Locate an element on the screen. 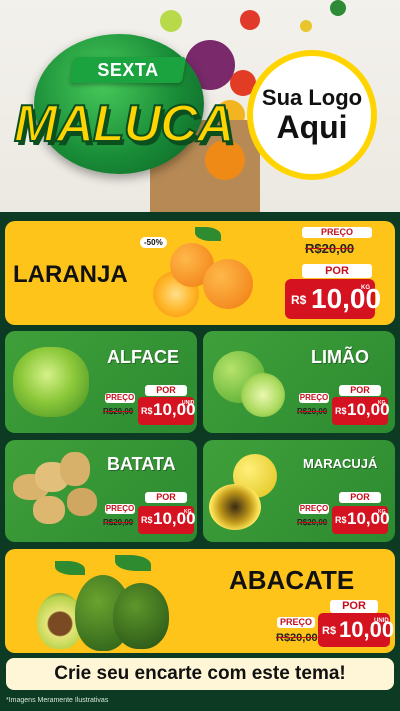 The height and width of the screenshot is (711, 400). badge-main-text: MALUCA is located at coordinates (124, 124).